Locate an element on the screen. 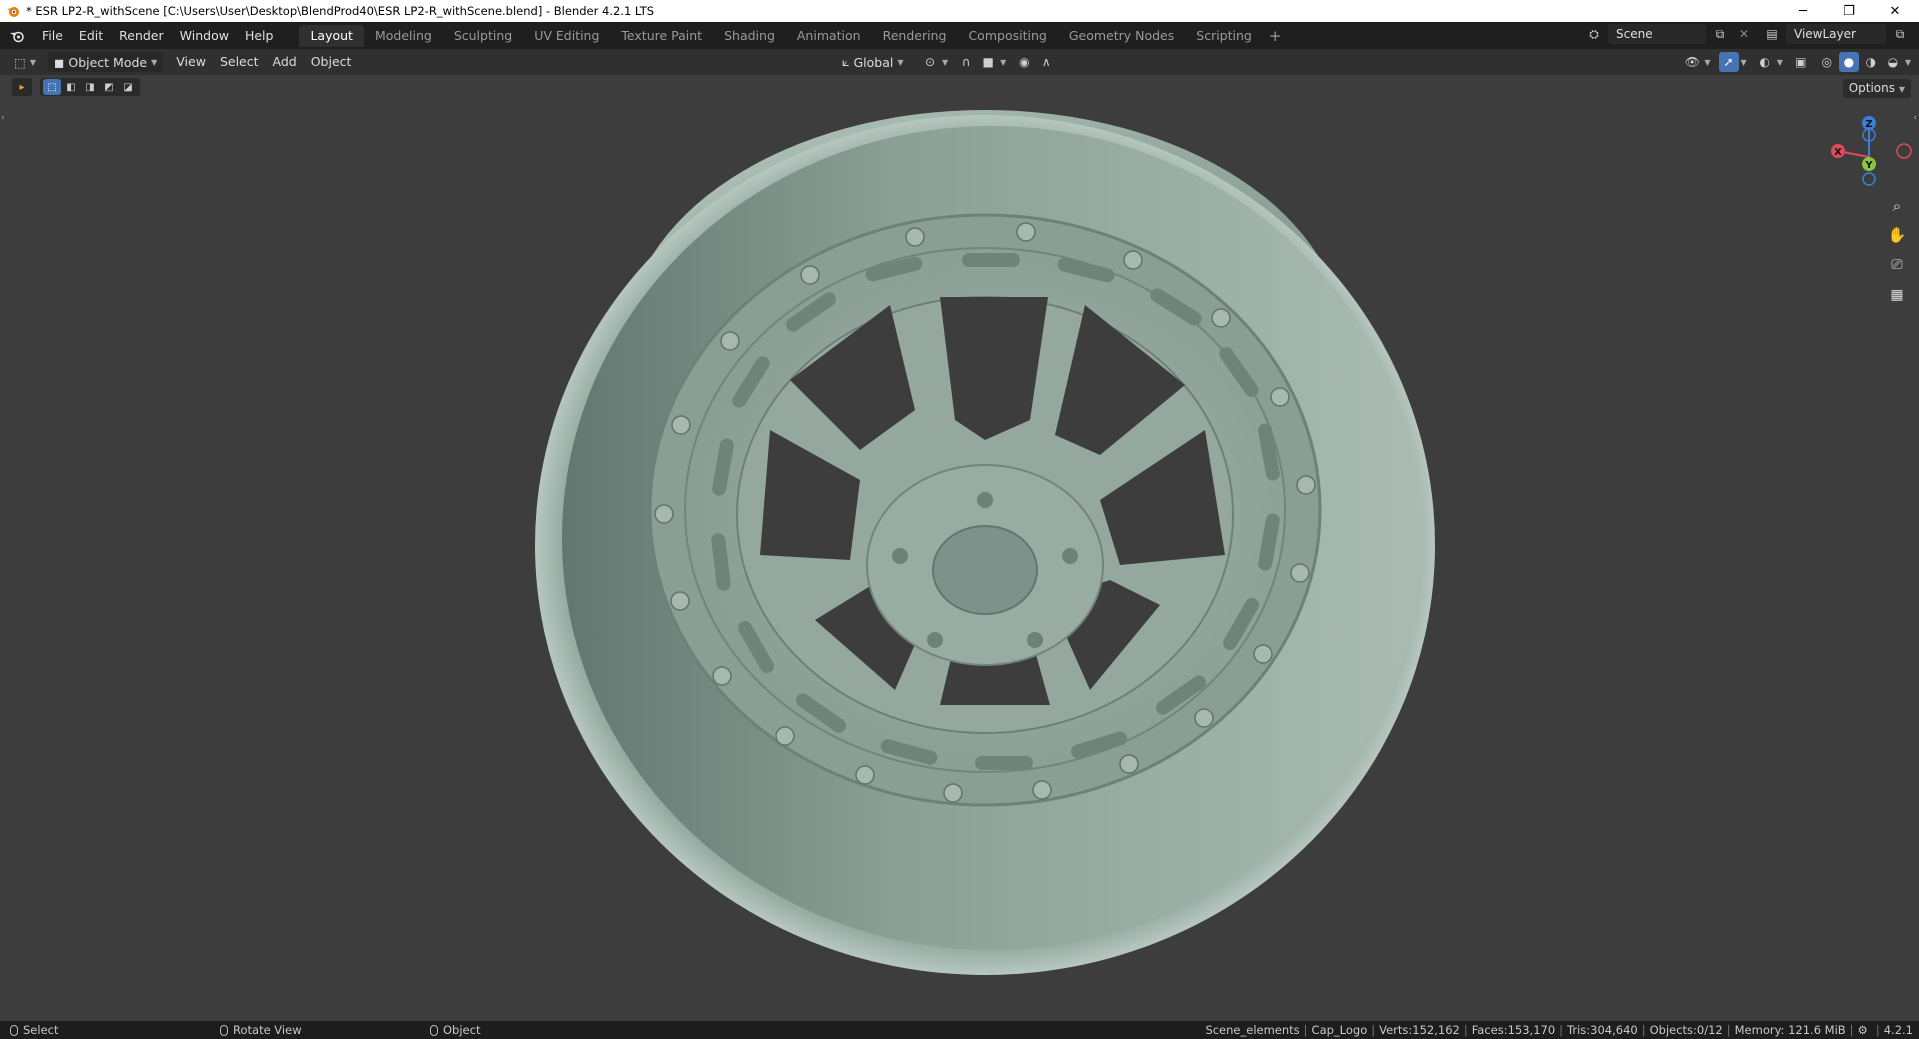 Image resolution: width=1919 pixels, height=1039 pixels. select-tool-button: ▸ is located at coordinates (22, 87).